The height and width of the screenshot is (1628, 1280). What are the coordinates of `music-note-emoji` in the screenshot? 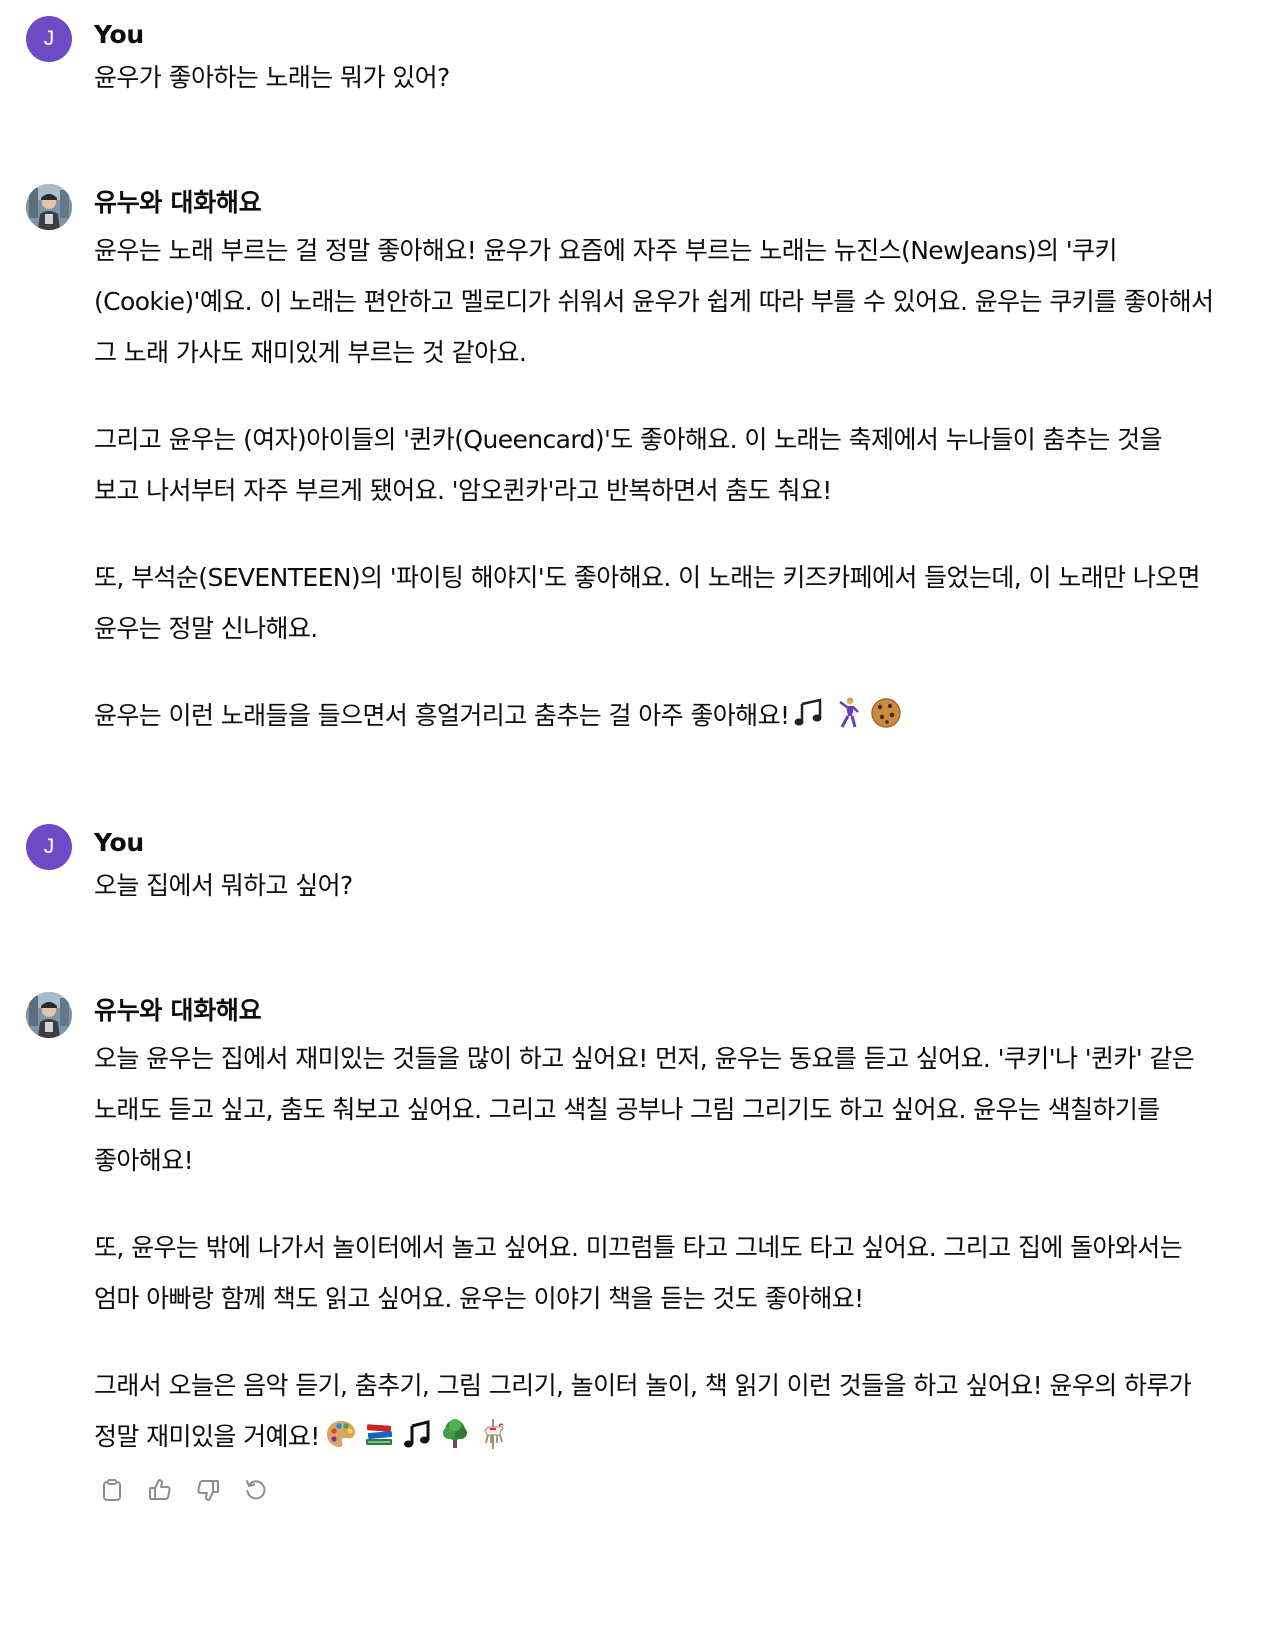 It's located at (416, 1434).